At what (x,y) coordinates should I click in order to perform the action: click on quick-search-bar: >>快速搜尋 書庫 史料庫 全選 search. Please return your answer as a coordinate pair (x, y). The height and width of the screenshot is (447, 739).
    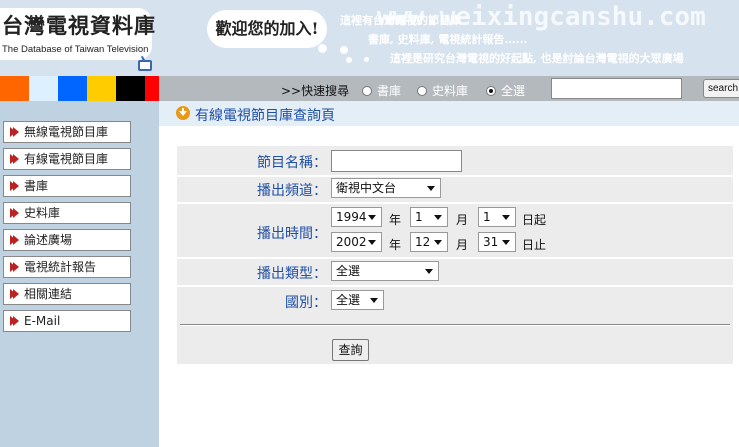
    Looking at the image, I should click on (369, 88).